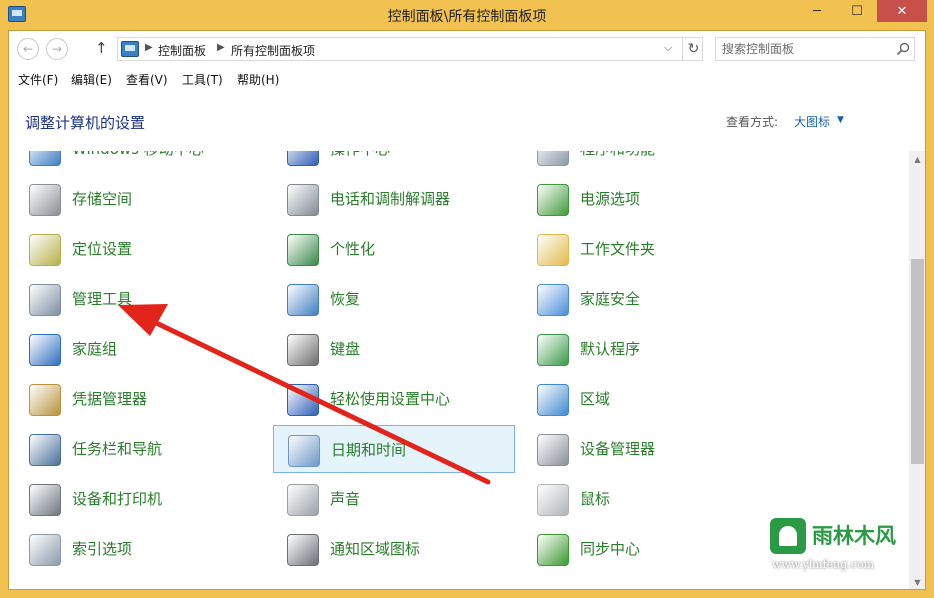 The height and width of the screenshot is (598, 934). Describe the element at coordinates (45, 450) in the screenshot. I see `taskbar-navigation-icon` at that location.